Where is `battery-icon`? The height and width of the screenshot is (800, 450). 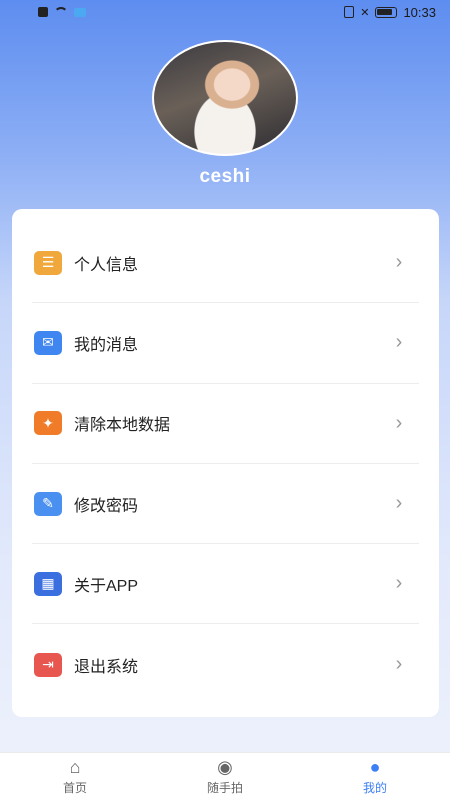
battery-icon is located at coordinates (386, 12).